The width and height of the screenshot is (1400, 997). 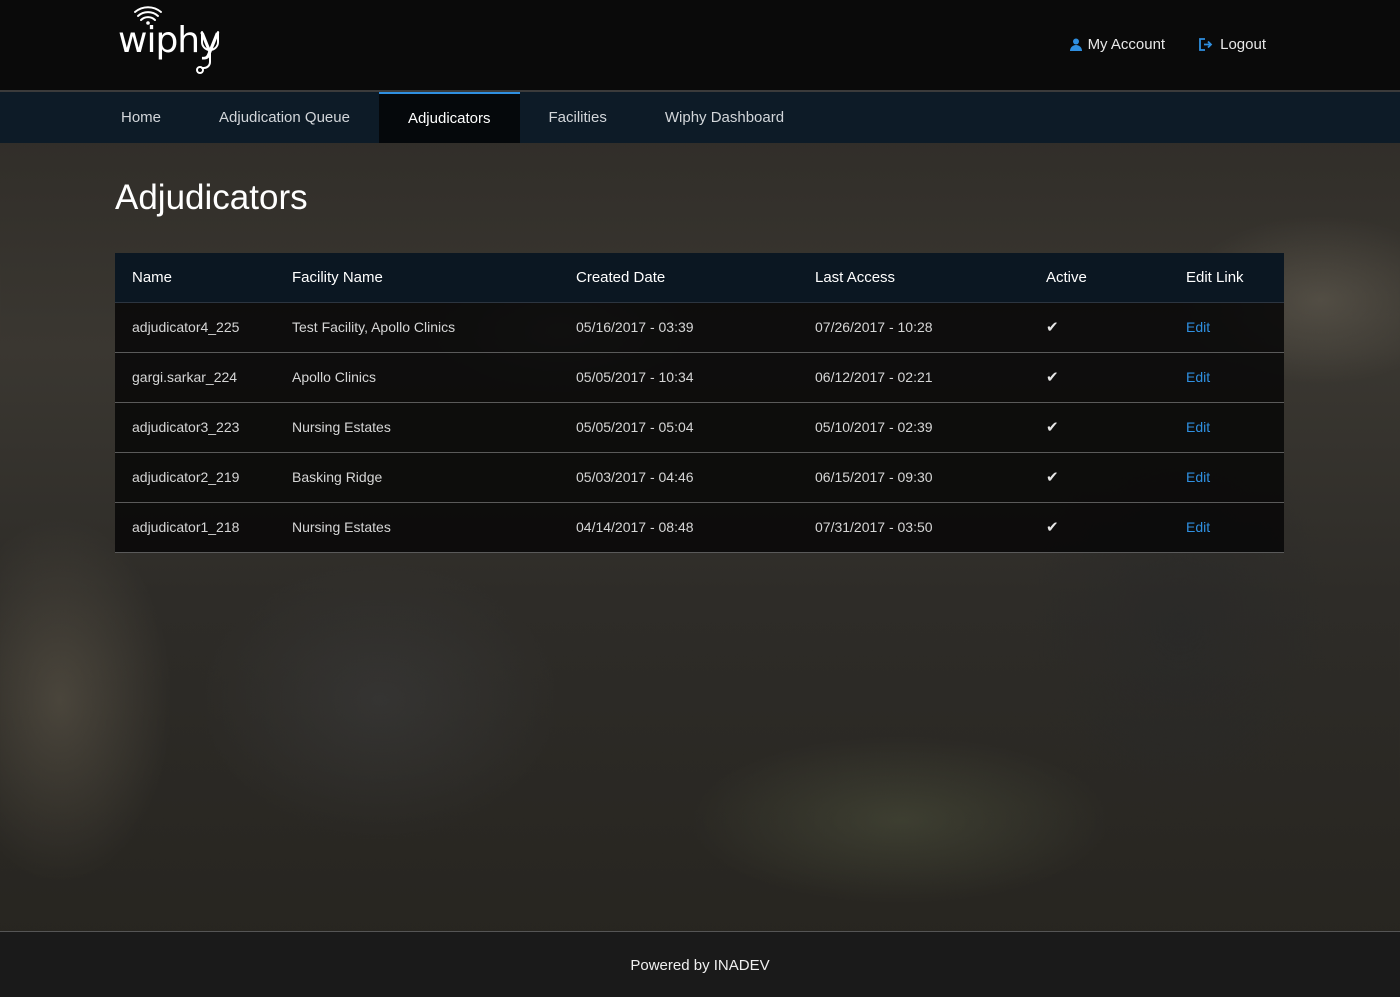 I want to click on nav-home: Home, so click(x=141, y=117).